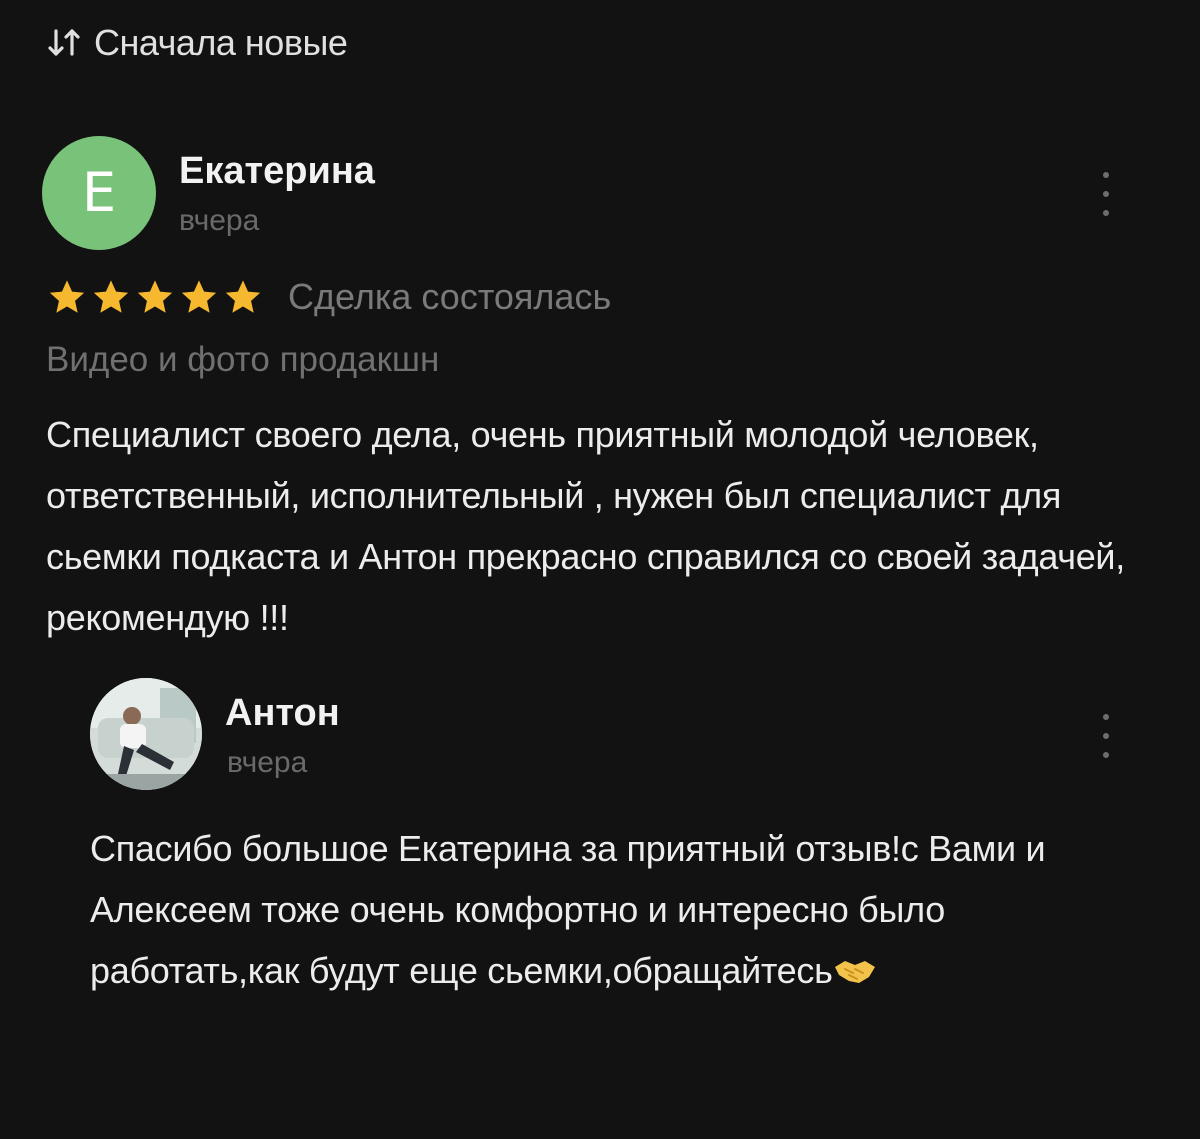  What do you see at coordinates (243, 359) in the screenshot?
I see `service-category: Видео и фото продакшн` at bounding box center [243, 359].